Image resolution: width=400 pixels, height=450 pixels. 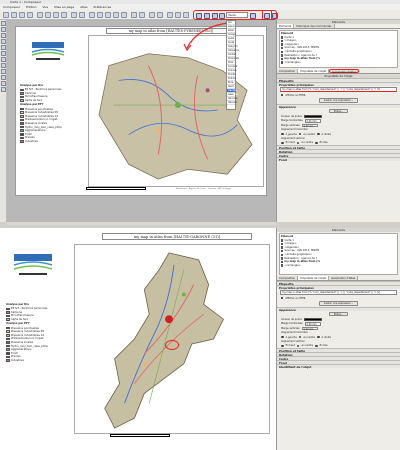 I want to click on scale-bar, so click(x=116, y=188).